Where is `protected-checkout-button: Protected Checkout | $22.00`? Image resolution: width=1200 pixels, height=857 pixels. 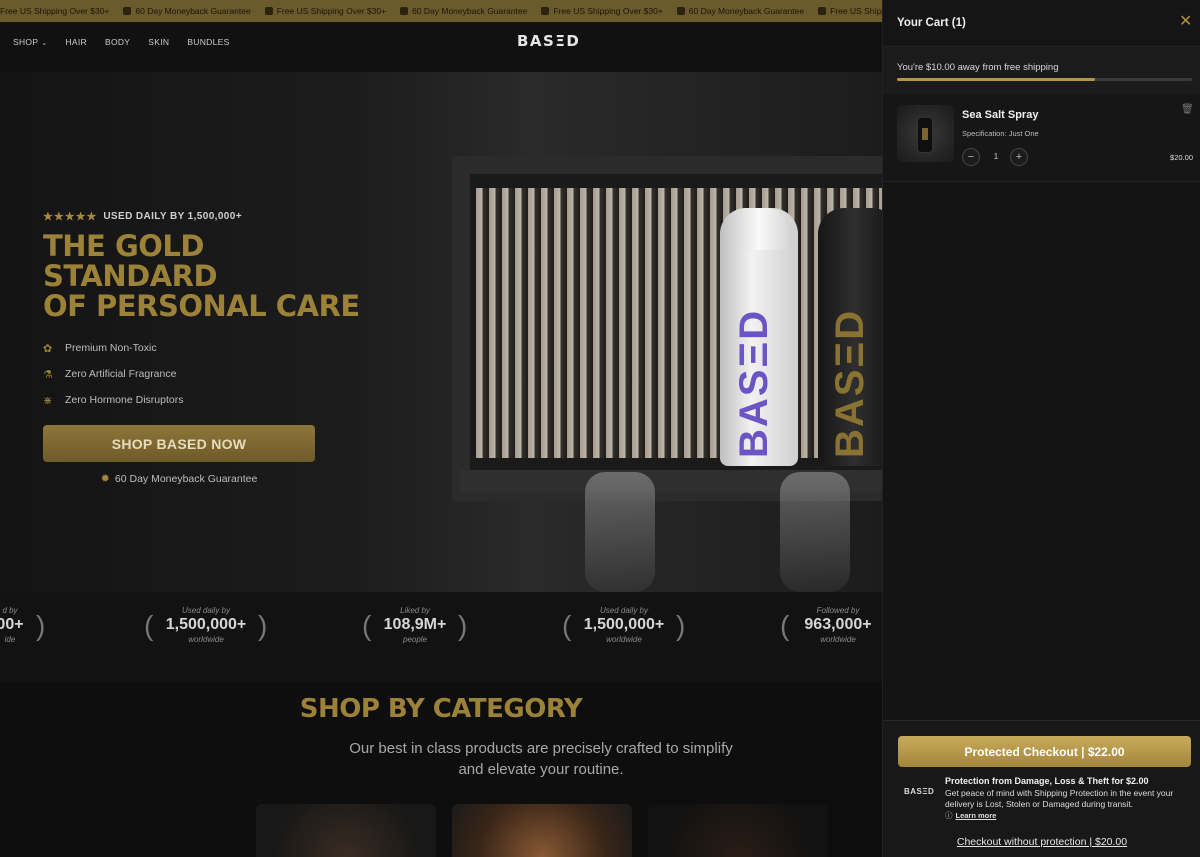
protected-checkout-button: Protected Checkout | $22.00 is located at coordinates (1044, 751).